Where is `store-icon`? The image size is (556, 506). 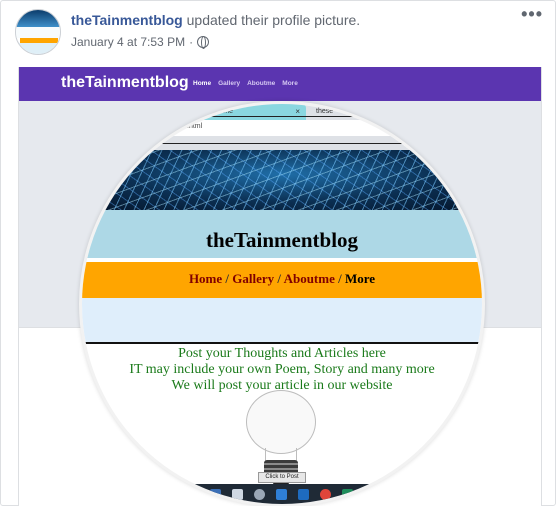 store-icon is located at coordinates (215, 494).